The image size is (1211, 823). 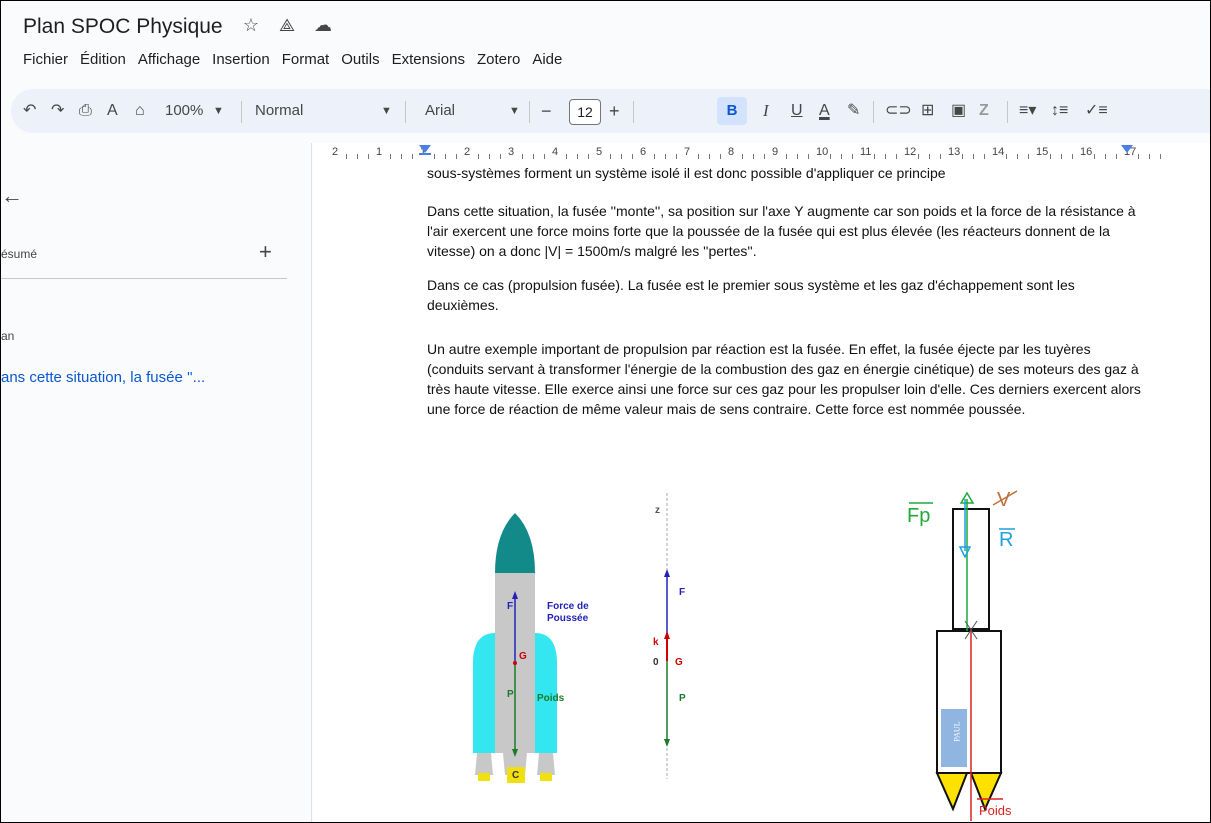 I want to click on menu-edition: Édition, so click(x=103, y=59).